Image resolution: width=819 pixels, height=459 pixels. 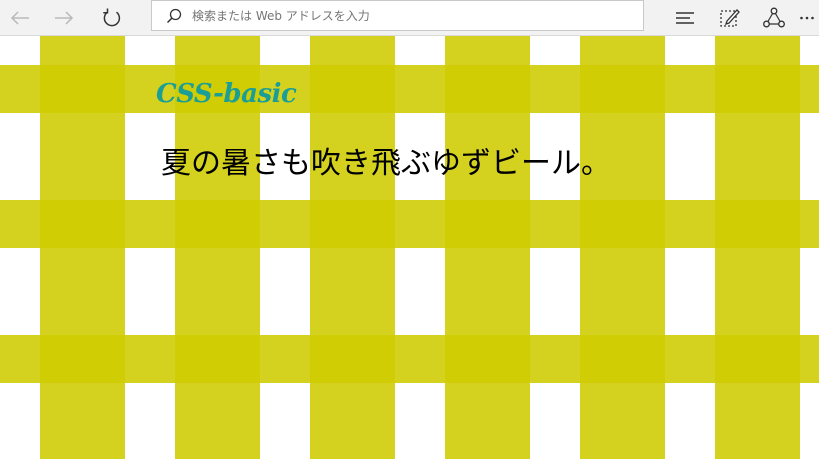 I want to click on refresh-button, so click(x=112, y=18).